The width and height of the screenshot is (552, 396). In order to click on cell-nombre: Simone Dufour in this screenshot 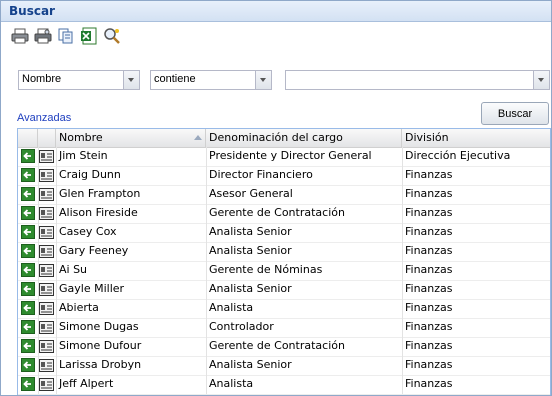, I will do `click(100, 345)`.